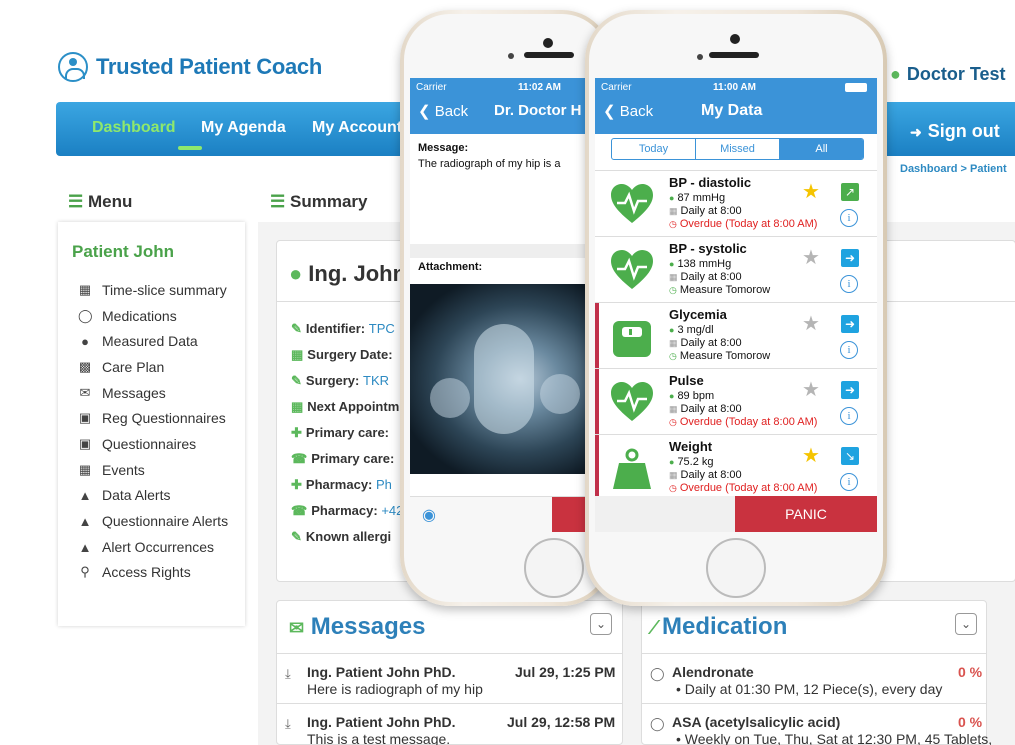  I want to click on download-icon: ⤓, so click(288, 673).